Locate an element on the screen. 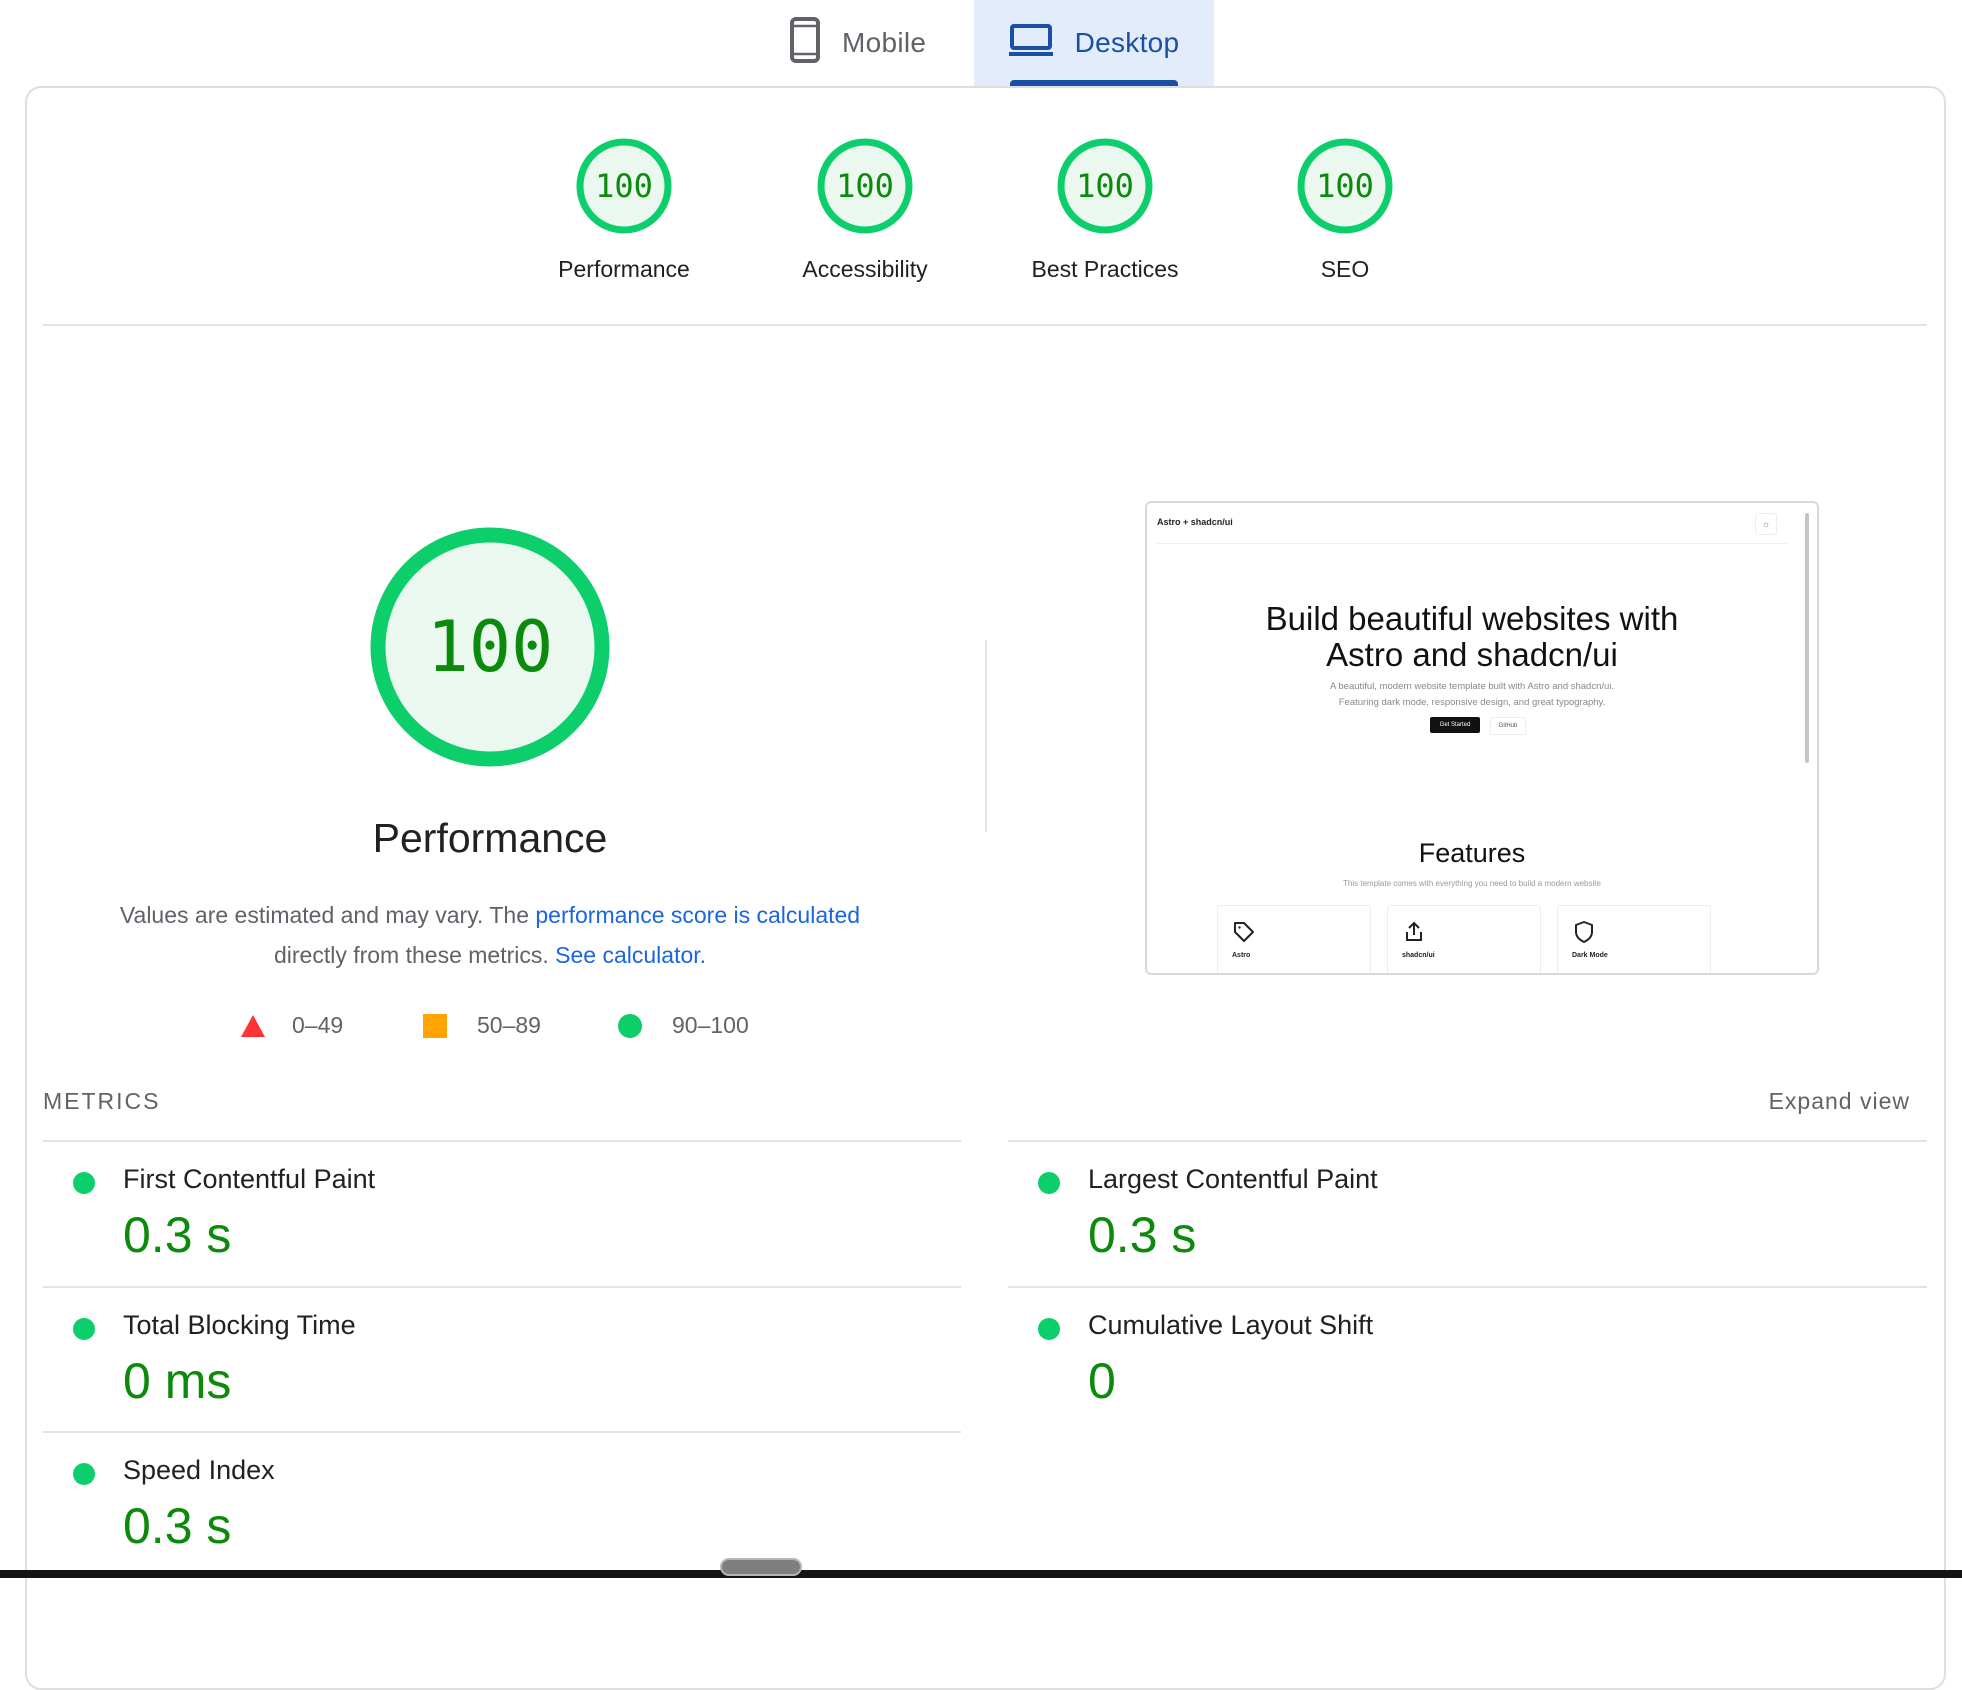  metric-value: 0 is located at coordinates (1102, 1381).